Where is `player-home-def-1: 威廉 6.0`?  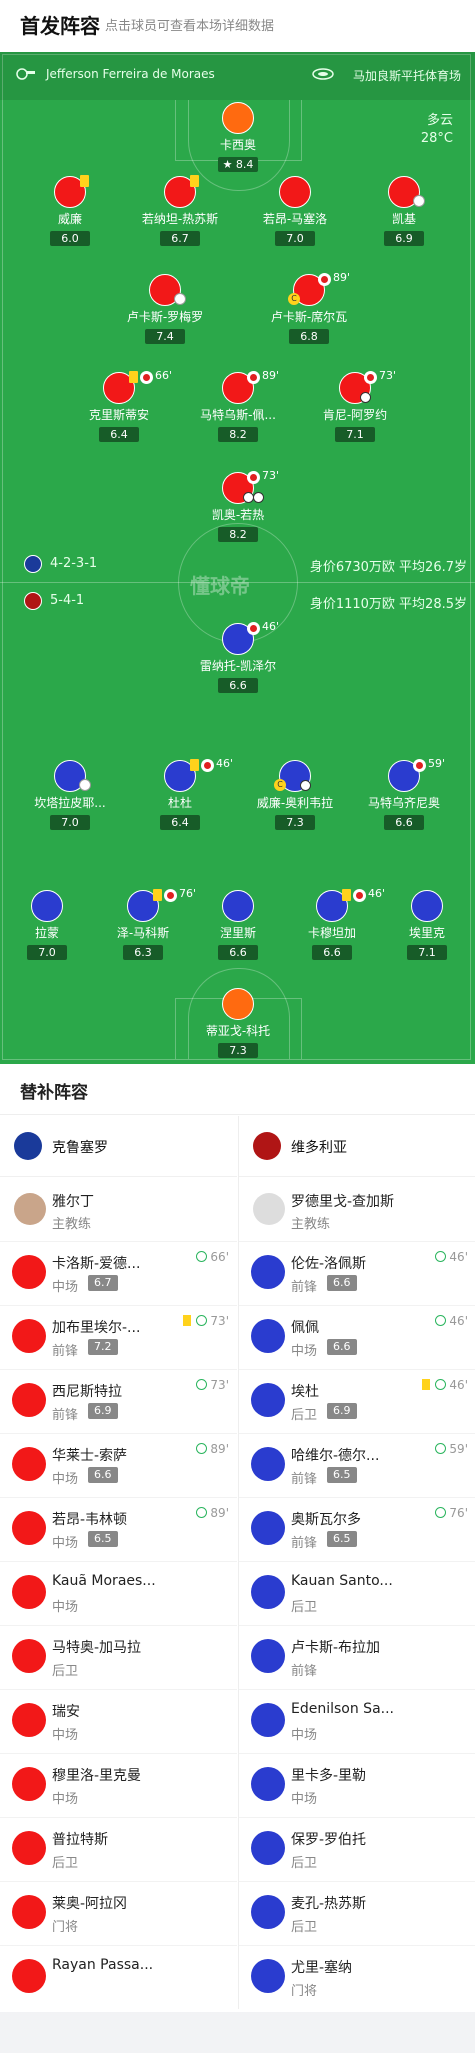
player-home-def-1: 威廉 6.0 is located at coordinates (70, 210).